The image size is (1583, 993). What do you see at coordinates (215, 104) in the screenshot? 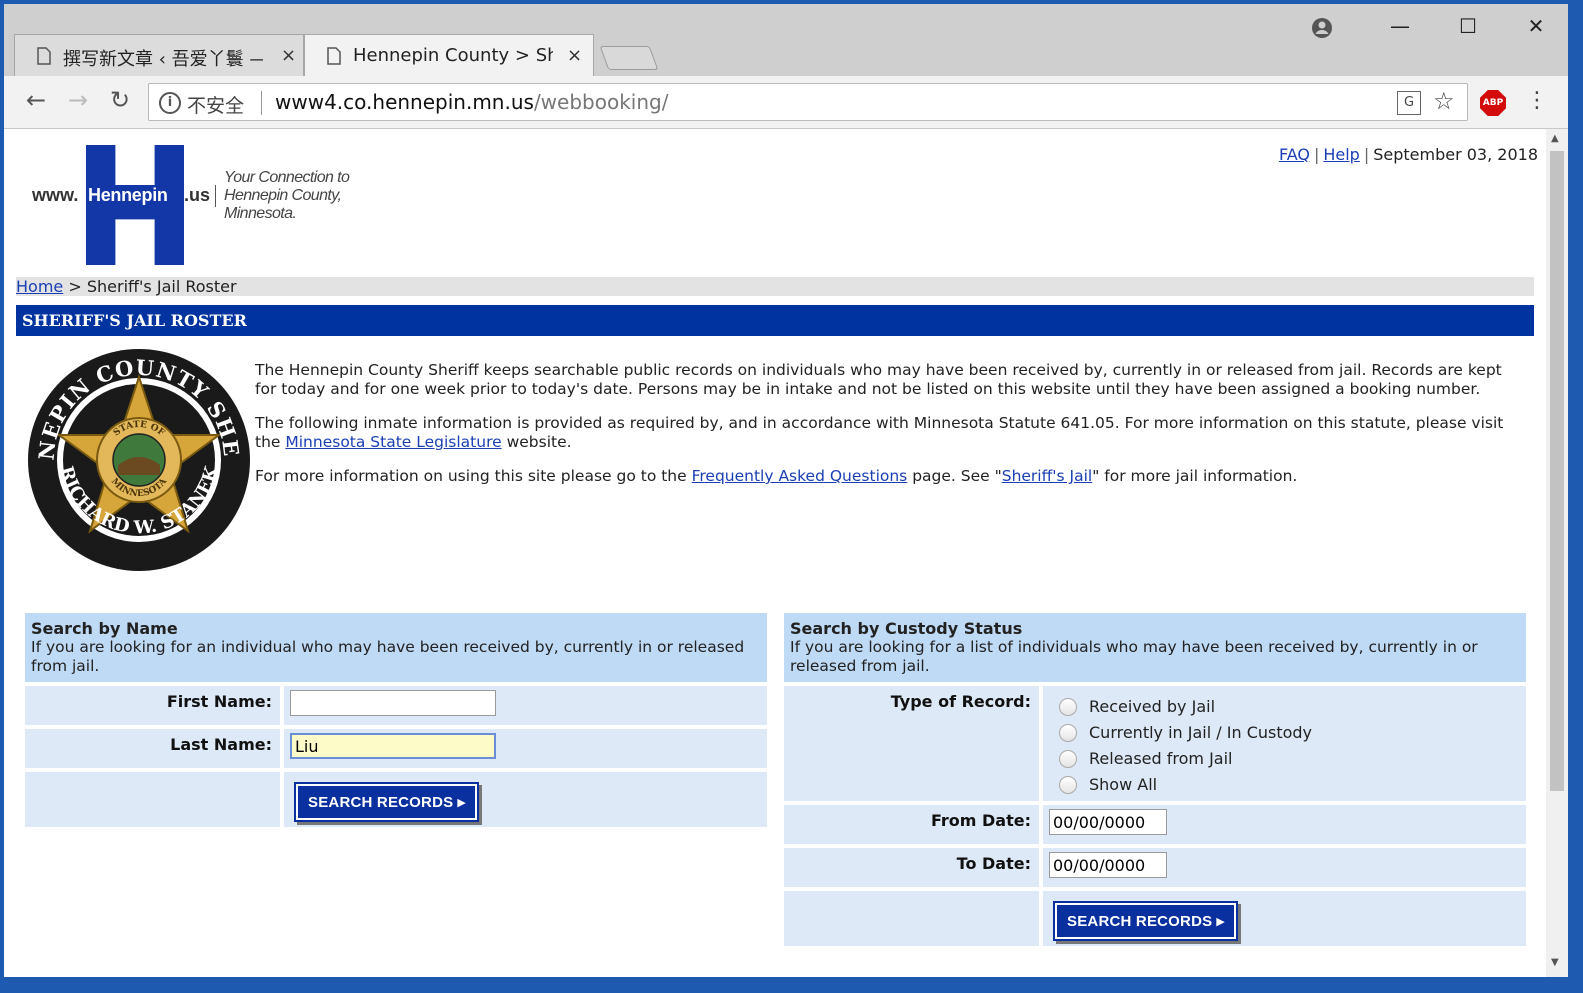
I see `security-label: 不安全` at bounding box center [215, 104].